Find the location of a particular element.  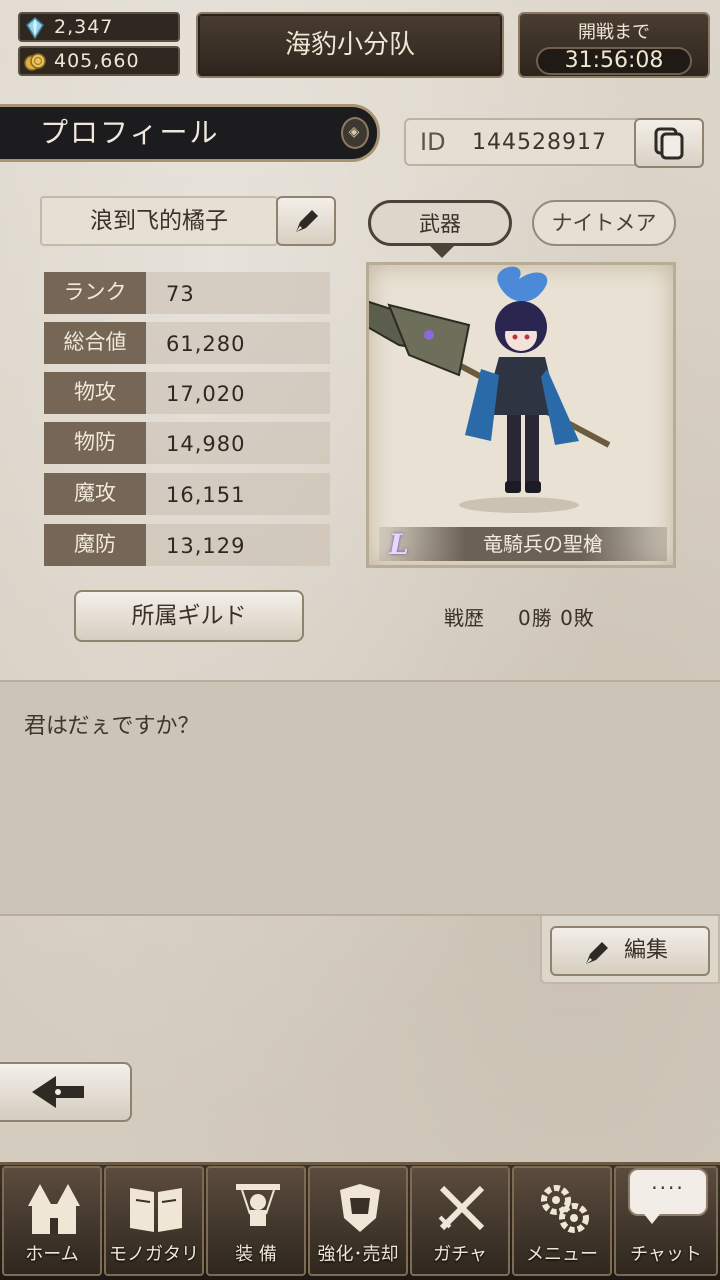

gem-counter: 2,347 is located at coordinates (99, 27).